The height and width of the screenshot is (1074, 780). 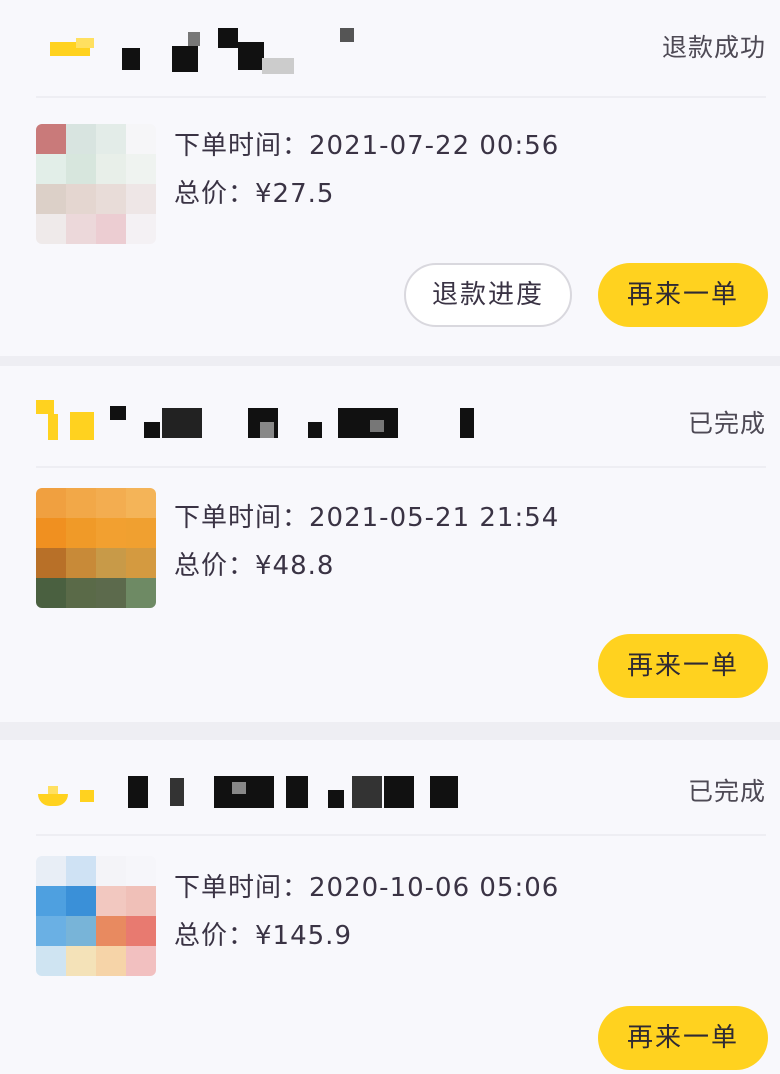 I want to click on order-time-value: 2021-07-22 00:56, so click(x=434, y=146).